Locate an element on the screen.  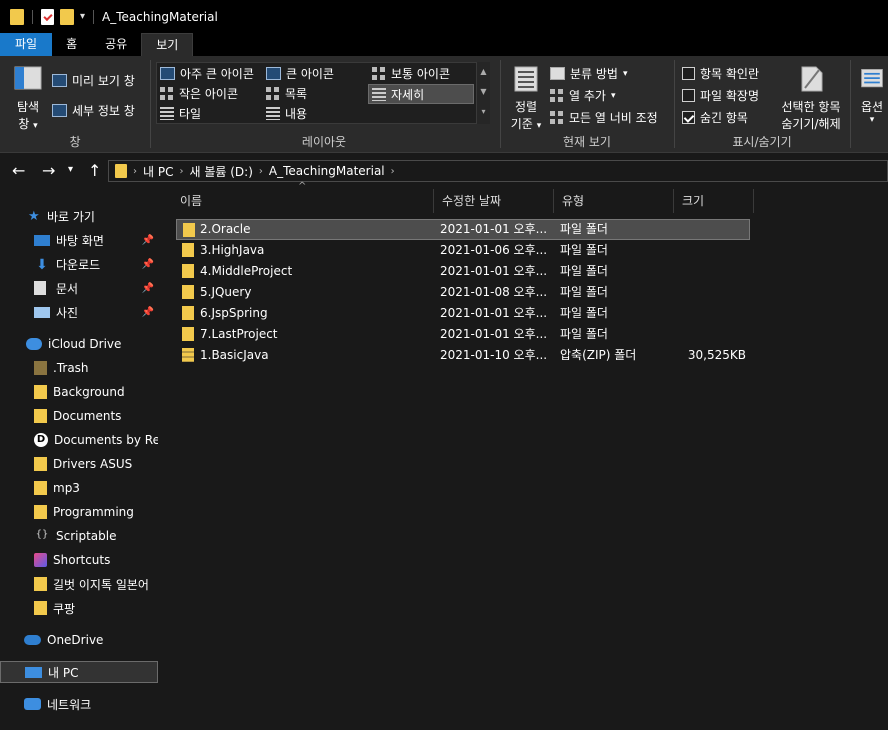
layout-small-icons: 작은 아이콘 is located at coordinates (199, 93).